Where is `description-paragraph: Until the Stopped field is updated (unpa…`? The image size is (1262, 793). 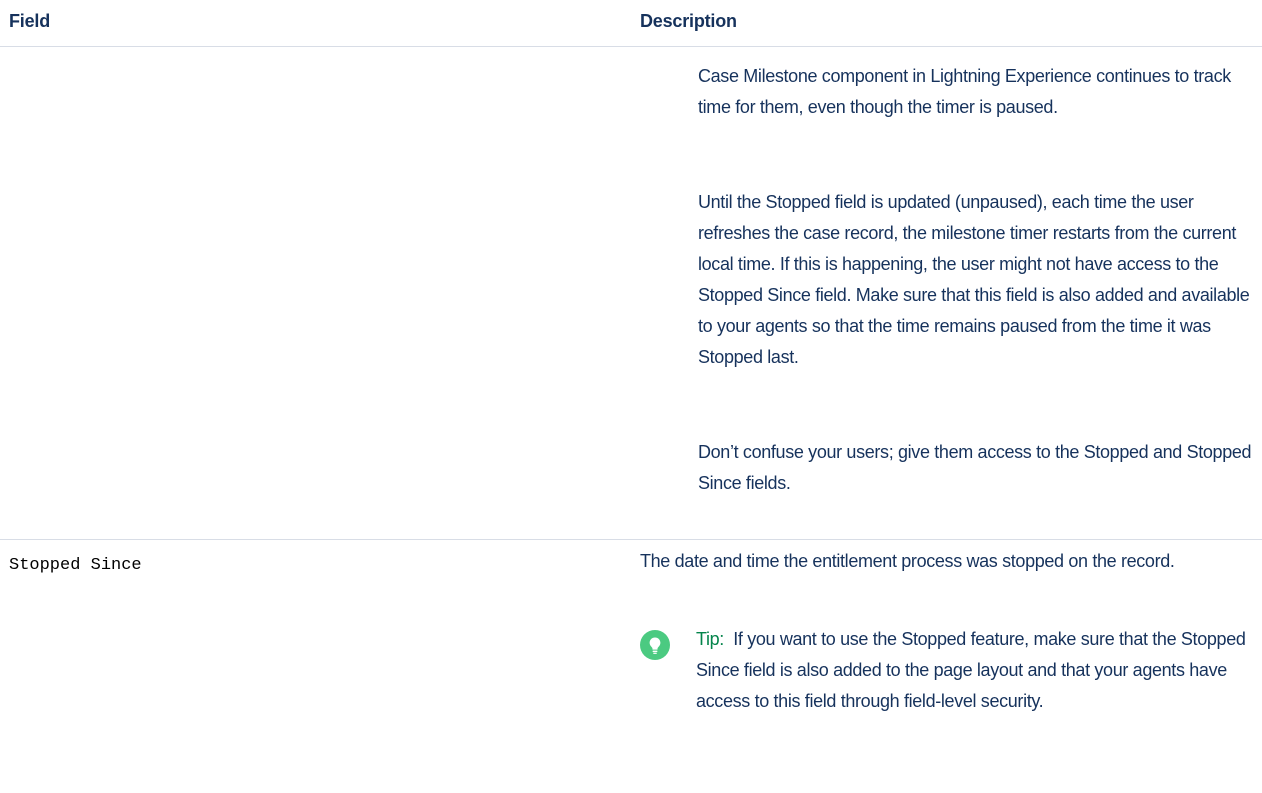 description-paragraph: Until the Stopped field is updated (unpa… is located at coordinates (974, 279).